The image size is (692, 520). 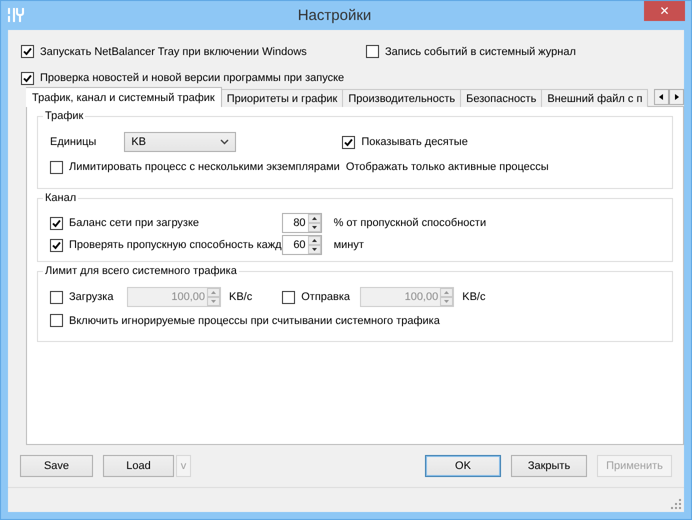 What do you see at coordinates (411, 223) in the screenshot?
I see `unit-label: % от пропускной способности` at bounding box center [411, 223].